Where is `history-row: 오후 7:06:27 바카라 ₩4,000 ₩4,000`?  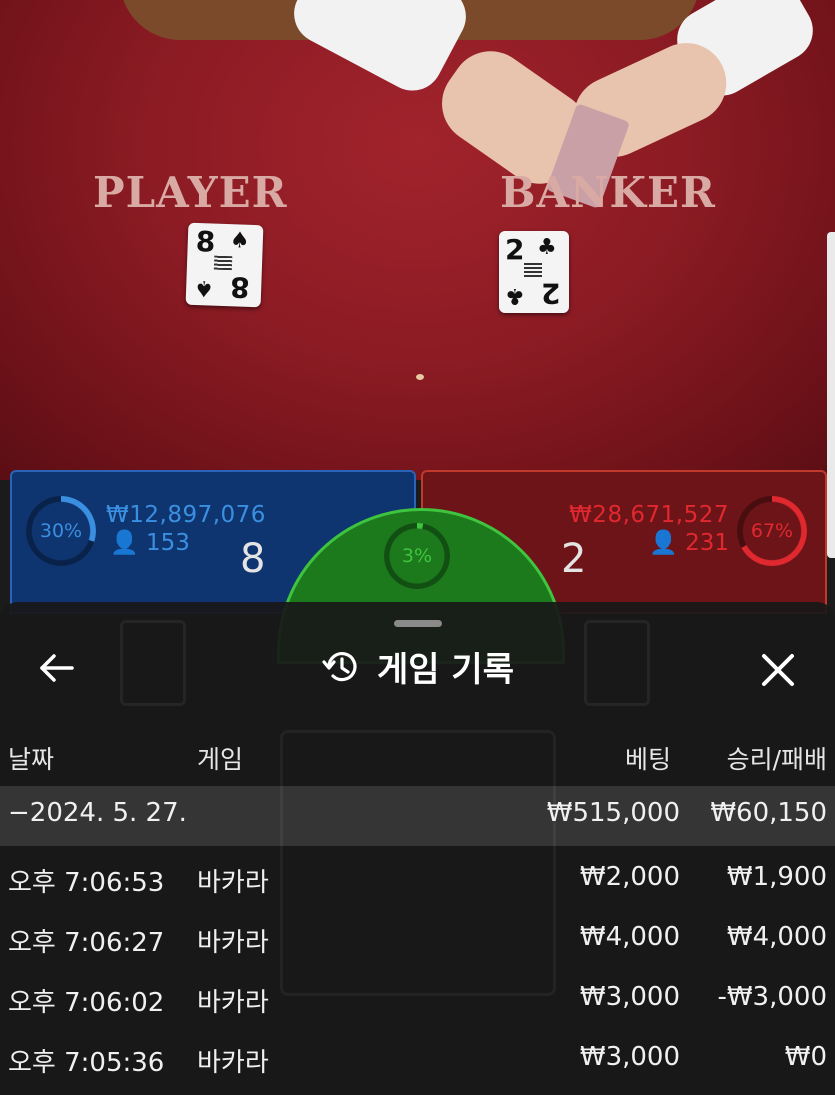
history-row: 오후 7:06:27 바카라 ₩4,000 ₩4,000 is located at coordinates (417, 940).